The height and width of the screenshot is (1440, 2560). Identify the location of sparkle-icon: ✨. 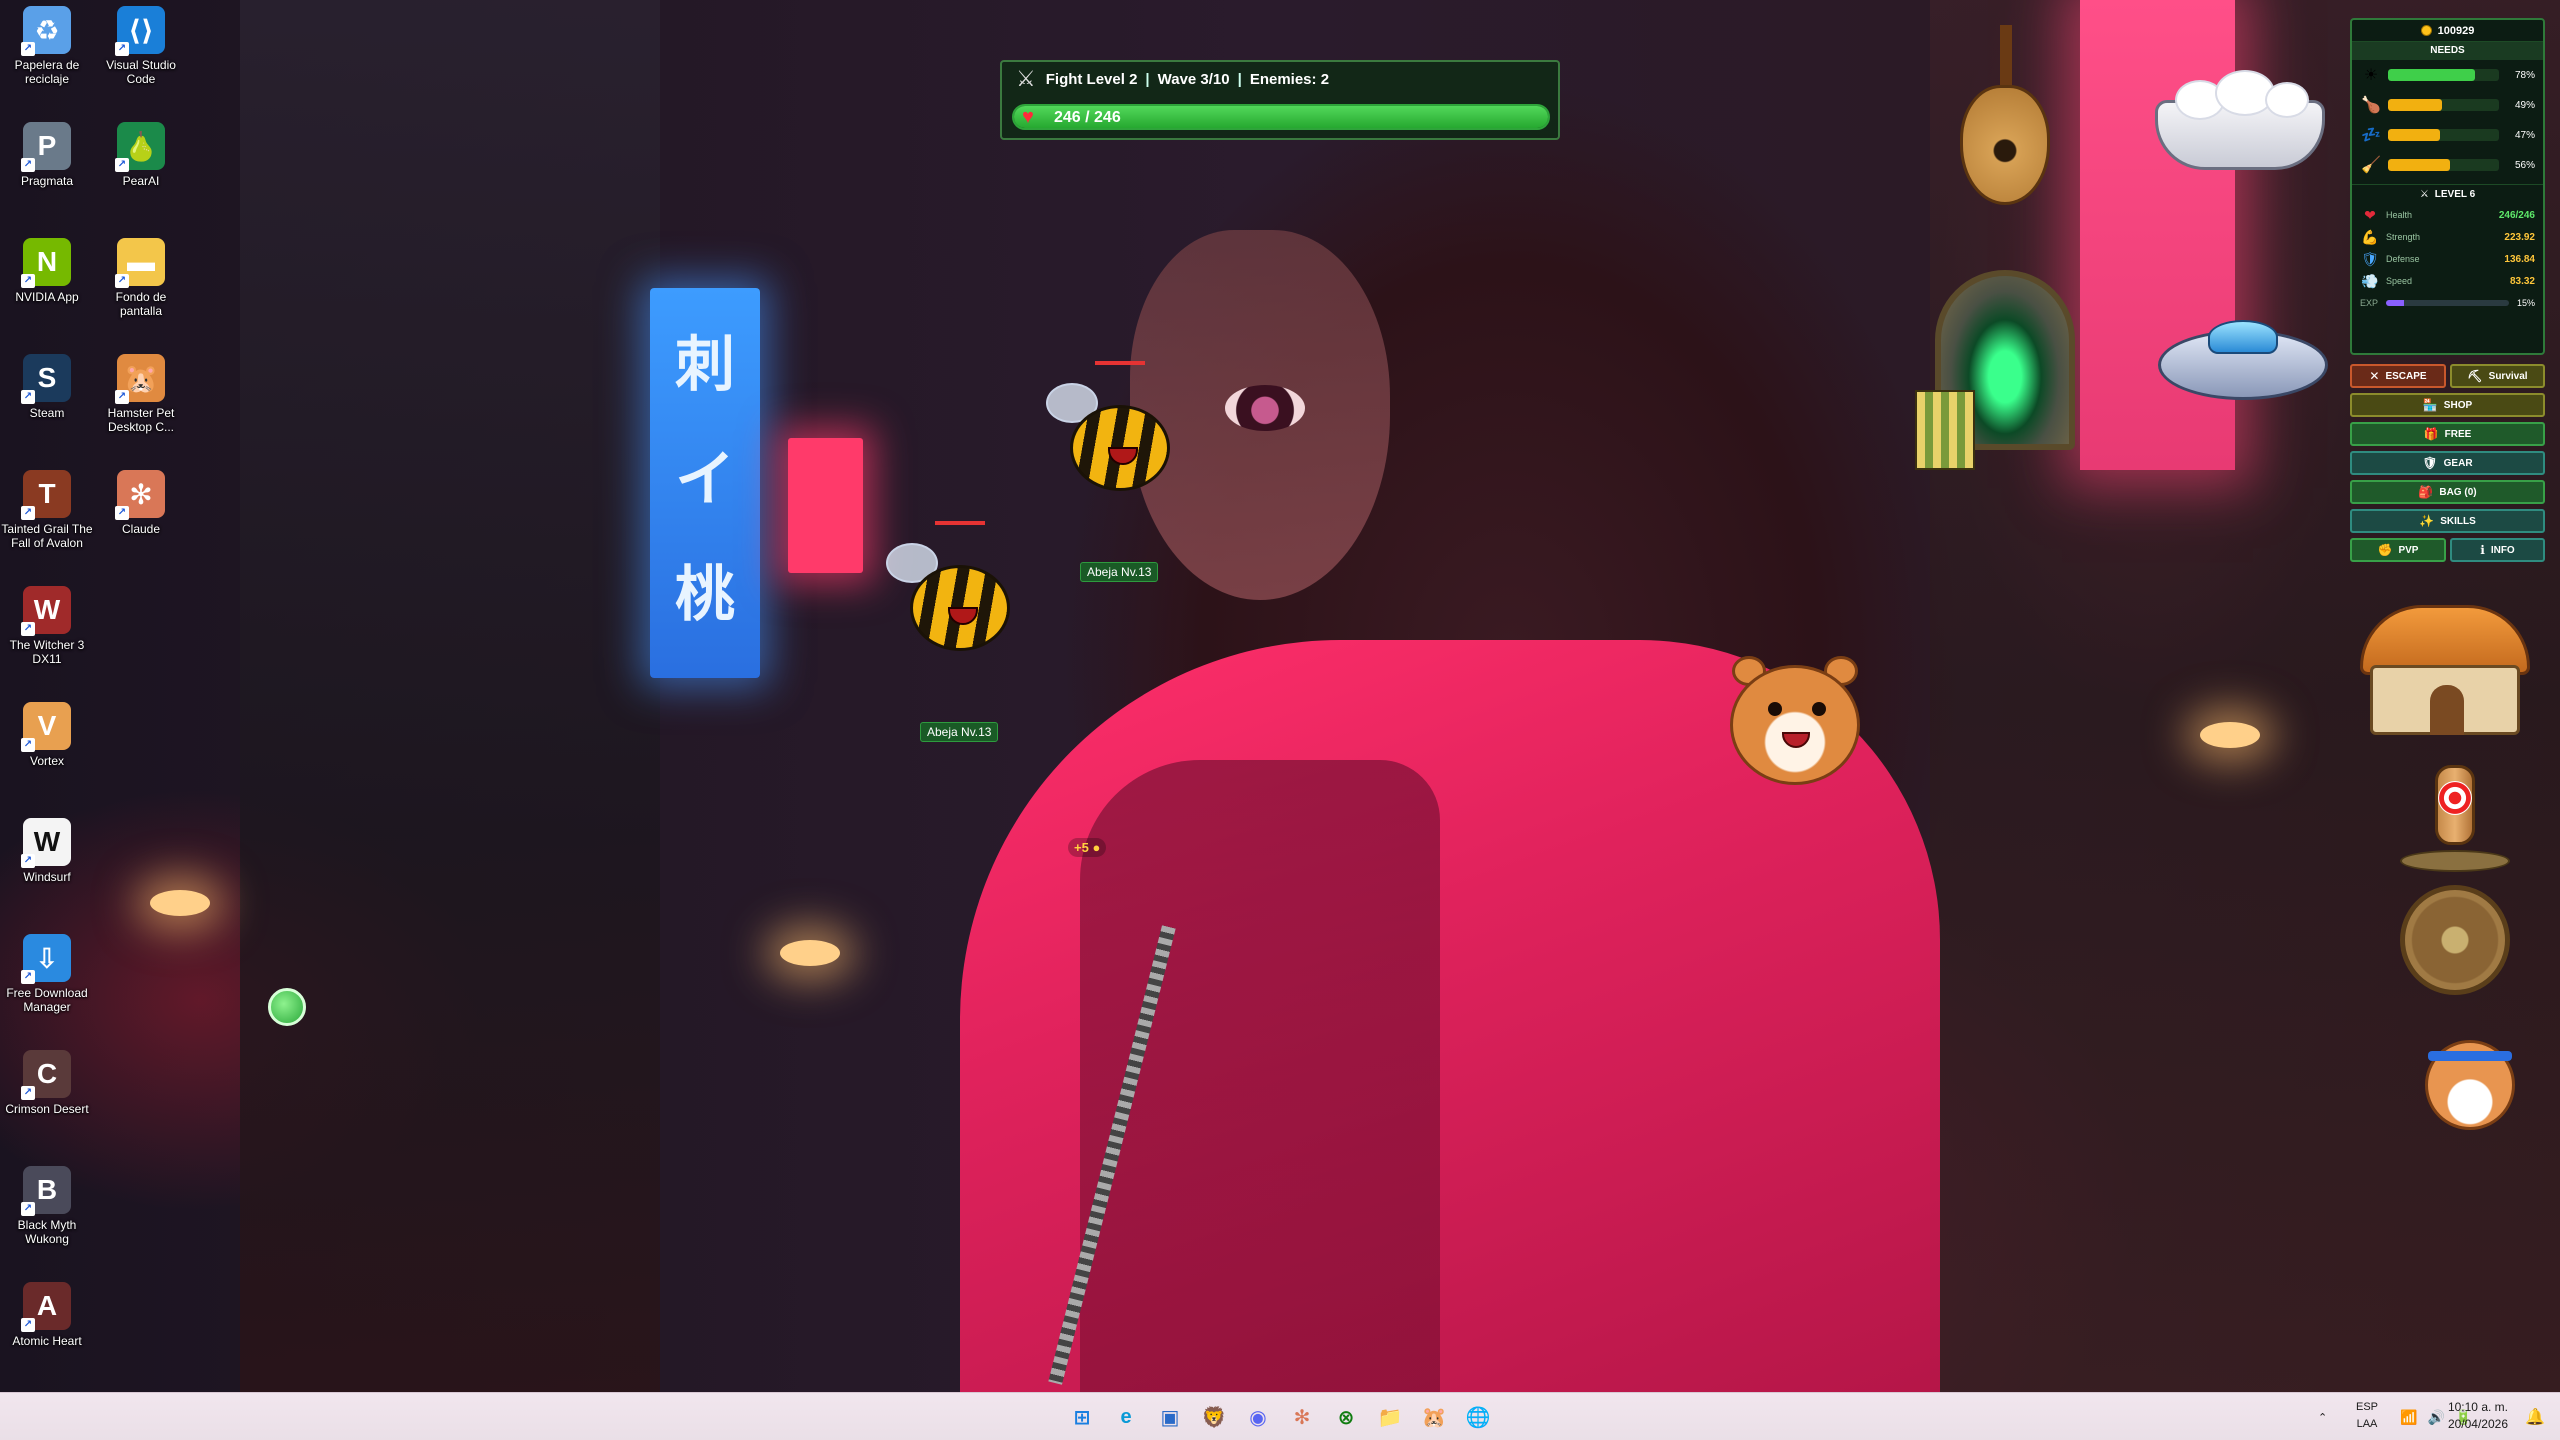
(2427, 521).